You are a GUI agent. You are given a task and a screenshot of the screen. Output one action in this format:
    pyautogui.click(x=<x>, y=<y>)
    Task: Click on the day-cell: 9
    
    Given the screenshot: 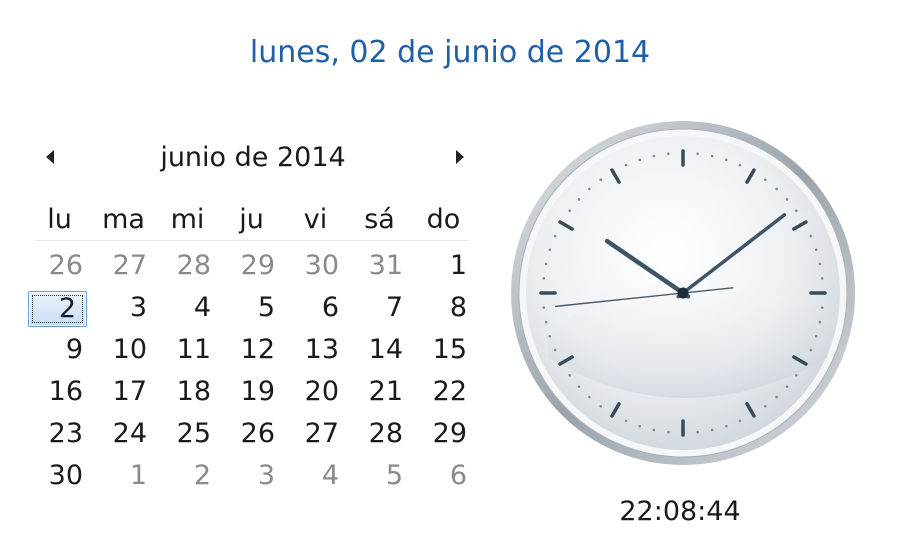 What is the action you would take?
    pyautogui.click(x=59, y=350)
    